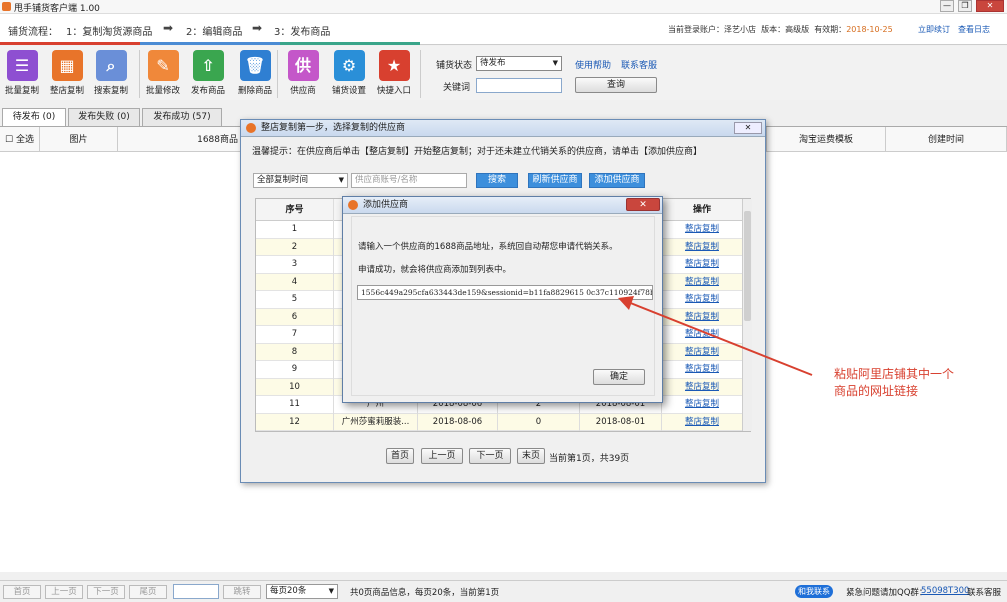  What do you see at coordinates (826, 140) in the screenshot?
I see `col-template: 淘宝运费模板` at bounding box center [826, 140].